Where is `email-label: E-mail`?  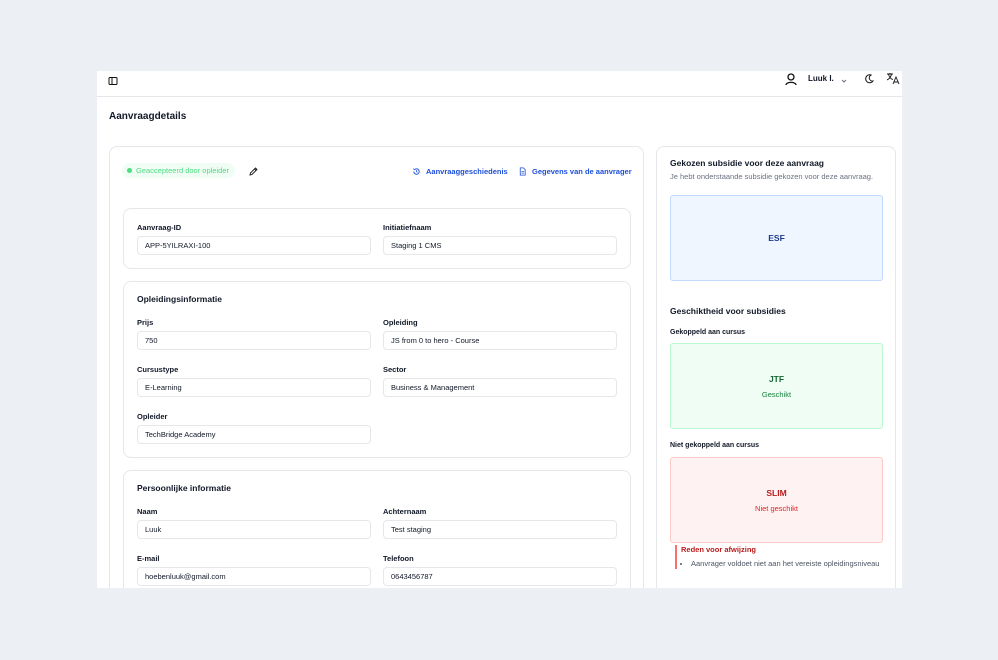 email-label: E-mail is located at coordinates (148, 558).